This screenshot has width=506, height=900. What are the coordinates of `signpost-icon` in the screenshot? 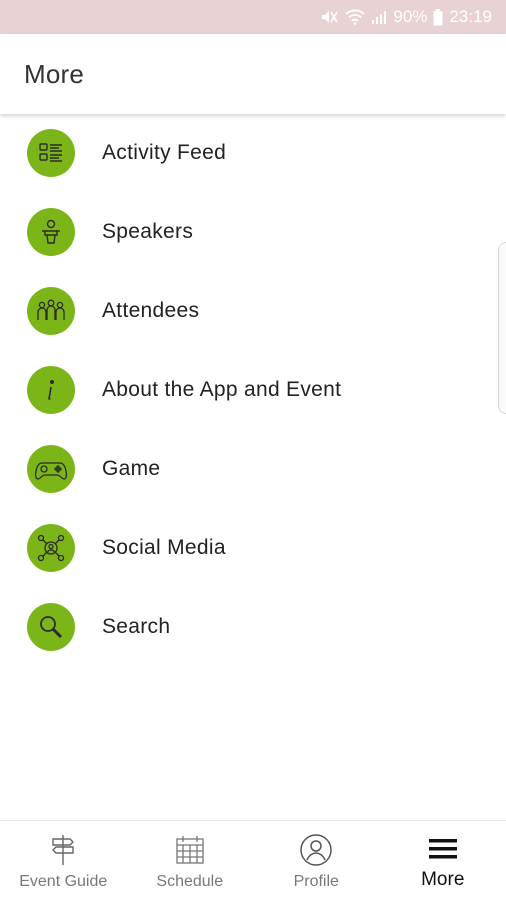 It's located at (63, 850).